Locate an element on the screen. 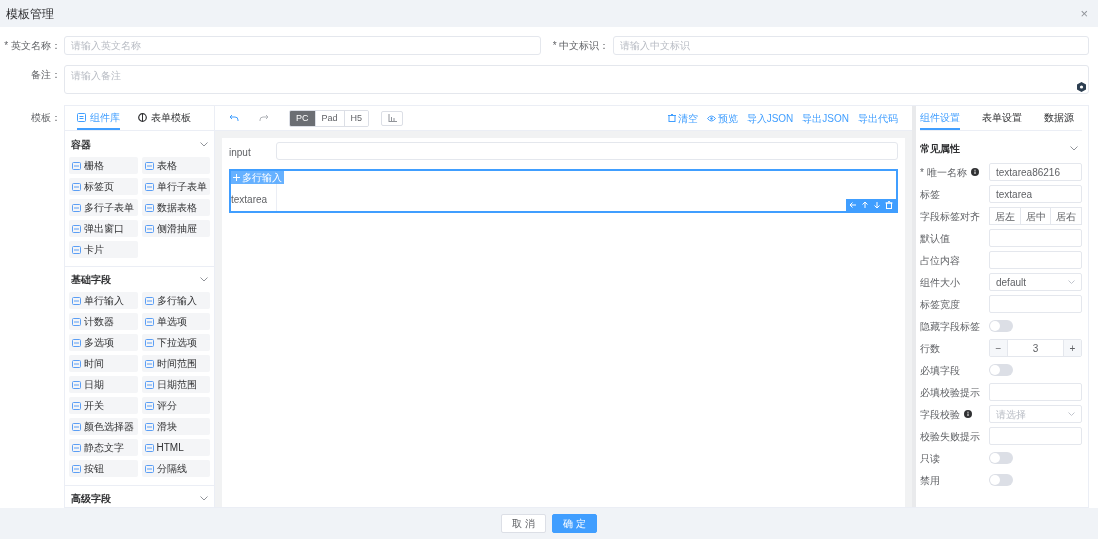 The image size is (1098, 539). cancel-button: 取 消 is located at coordinates (523, 523).